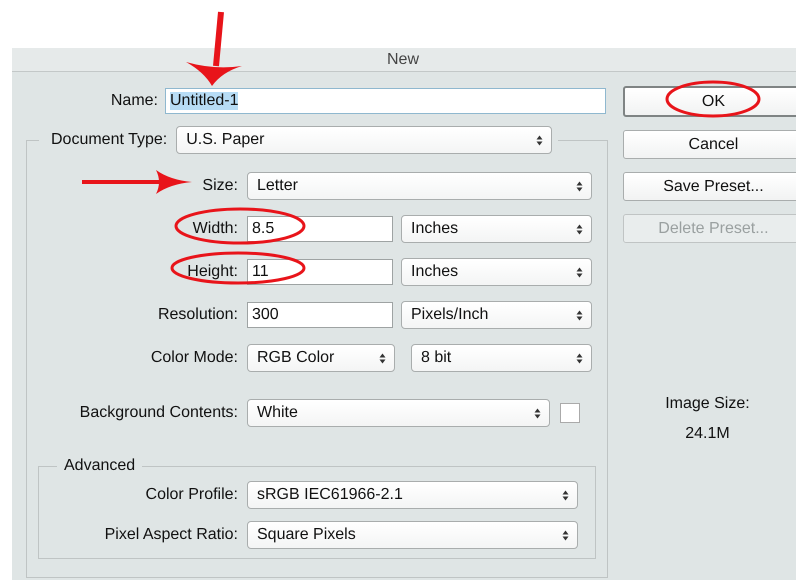 This screenshot has width=796, height=580. I want to click on field-label: Document Type:, so click(109, 140).